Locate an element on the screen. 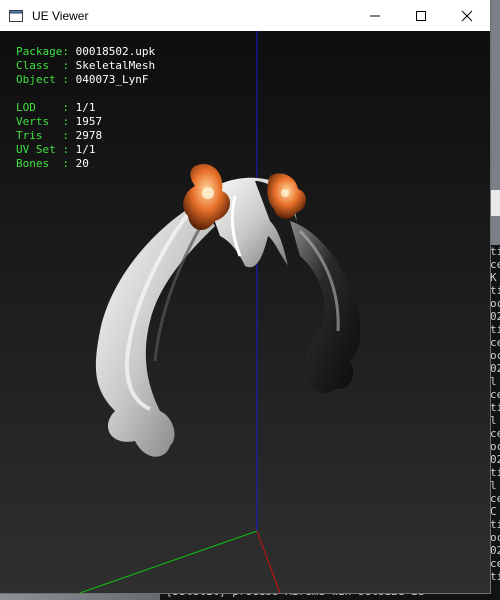 Image resolution: width=500 pixels, height=600 pixels. background-window-edge is located at coordinates (494, 203).